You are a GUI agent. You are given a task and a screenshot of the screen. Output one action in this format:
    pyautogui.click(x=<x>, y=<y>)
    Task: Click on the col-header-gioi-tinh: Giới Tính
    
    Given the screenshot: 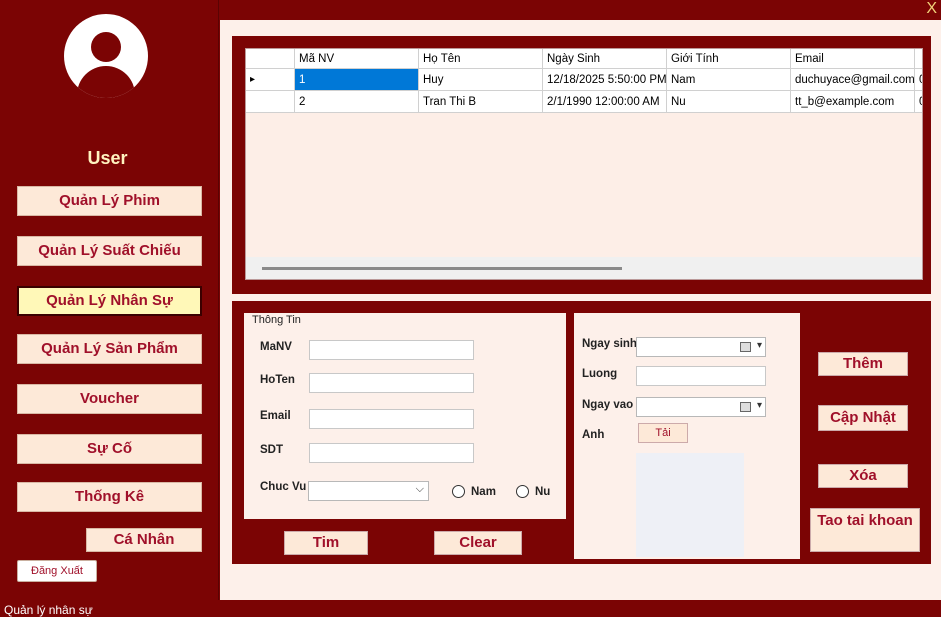 What is the action you would take?
    pyautogui.click(x=729, y=59)
    